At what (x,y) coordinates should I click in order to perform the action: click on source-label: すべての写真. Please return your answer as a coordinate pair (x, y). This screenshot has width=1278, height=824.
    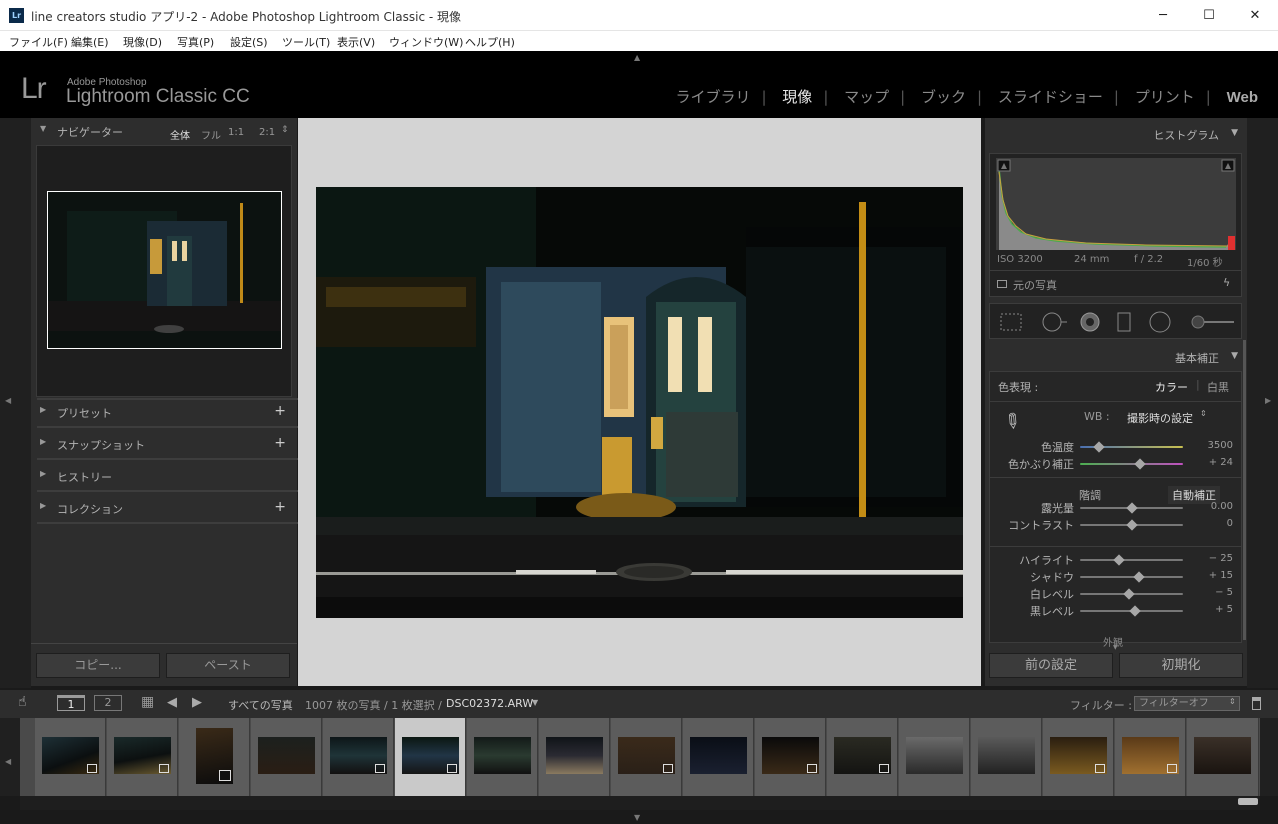
    Looking at the image, I should click on (260, 705).